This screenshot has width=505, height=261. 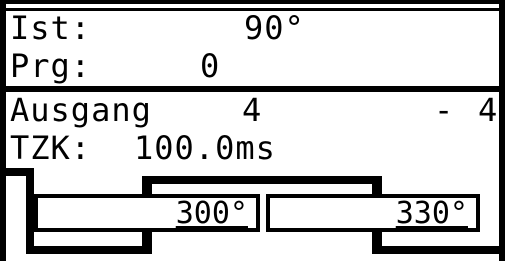 What do you see at coordinates (81, 110) in the screenshot?
I see `output-label: Ausgang` at bounding box center [81, 110].